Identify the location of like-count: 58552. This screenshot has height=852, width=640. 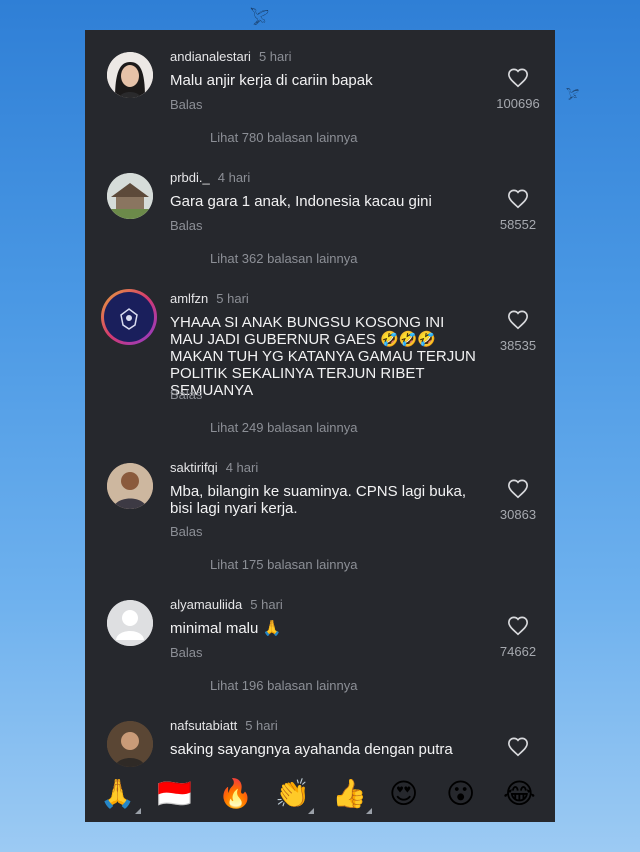
(518, 224).